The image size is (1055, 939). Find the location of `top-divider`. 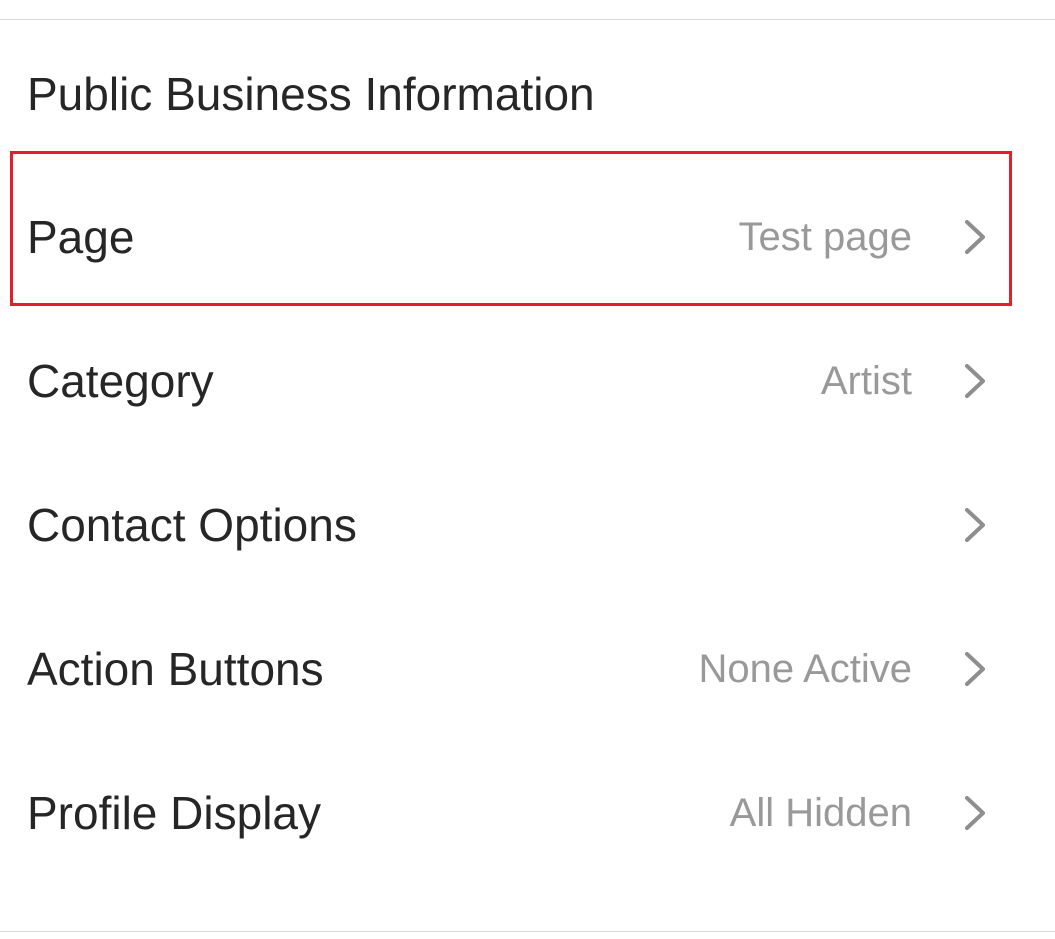

top-divider is located at coordinates (527, 19).